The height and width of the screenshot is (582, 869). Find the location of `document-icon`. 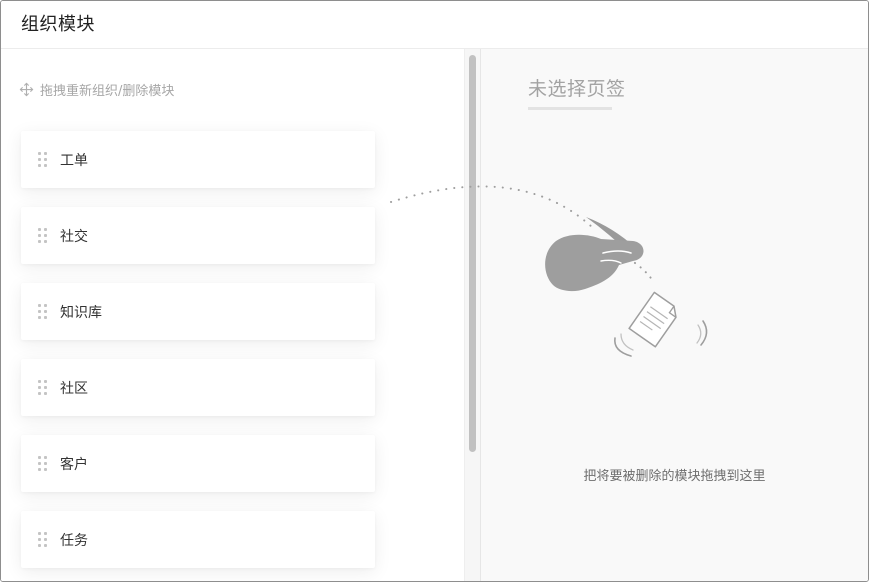

document-icon is located at coordinates (652, 319).